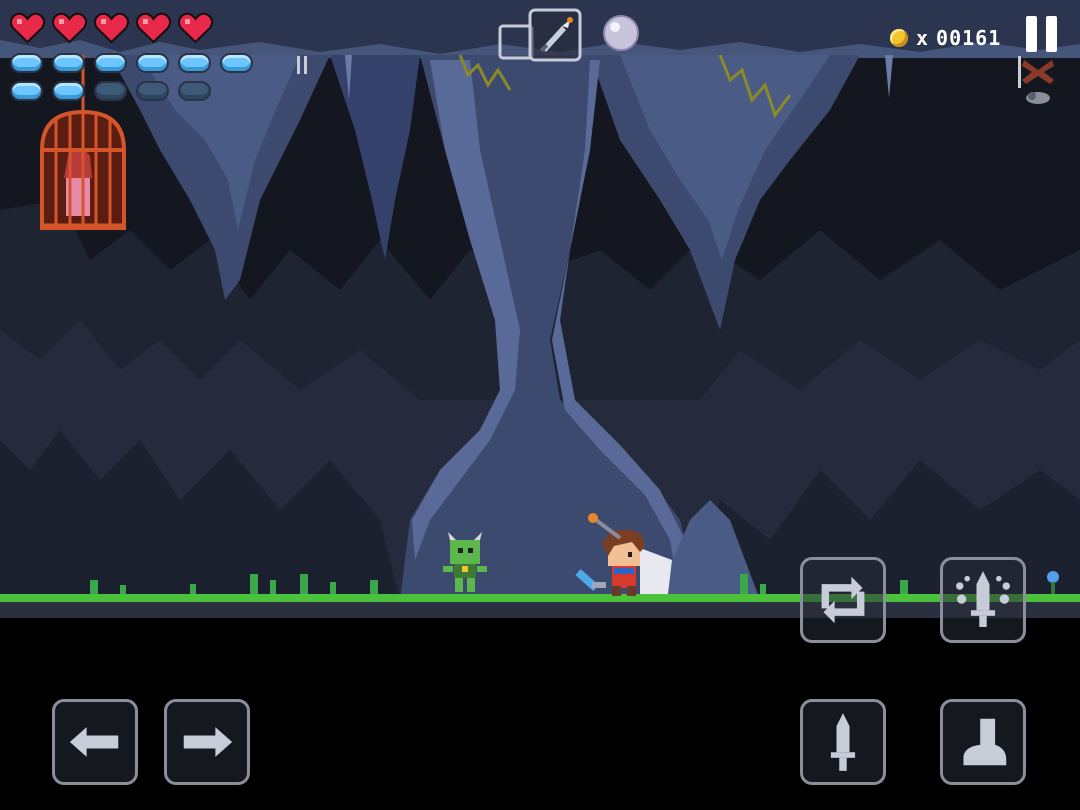 Image resolution: width=1080 pixels, height=810 pixels. I want to click on jump-button, so click(983, 742).